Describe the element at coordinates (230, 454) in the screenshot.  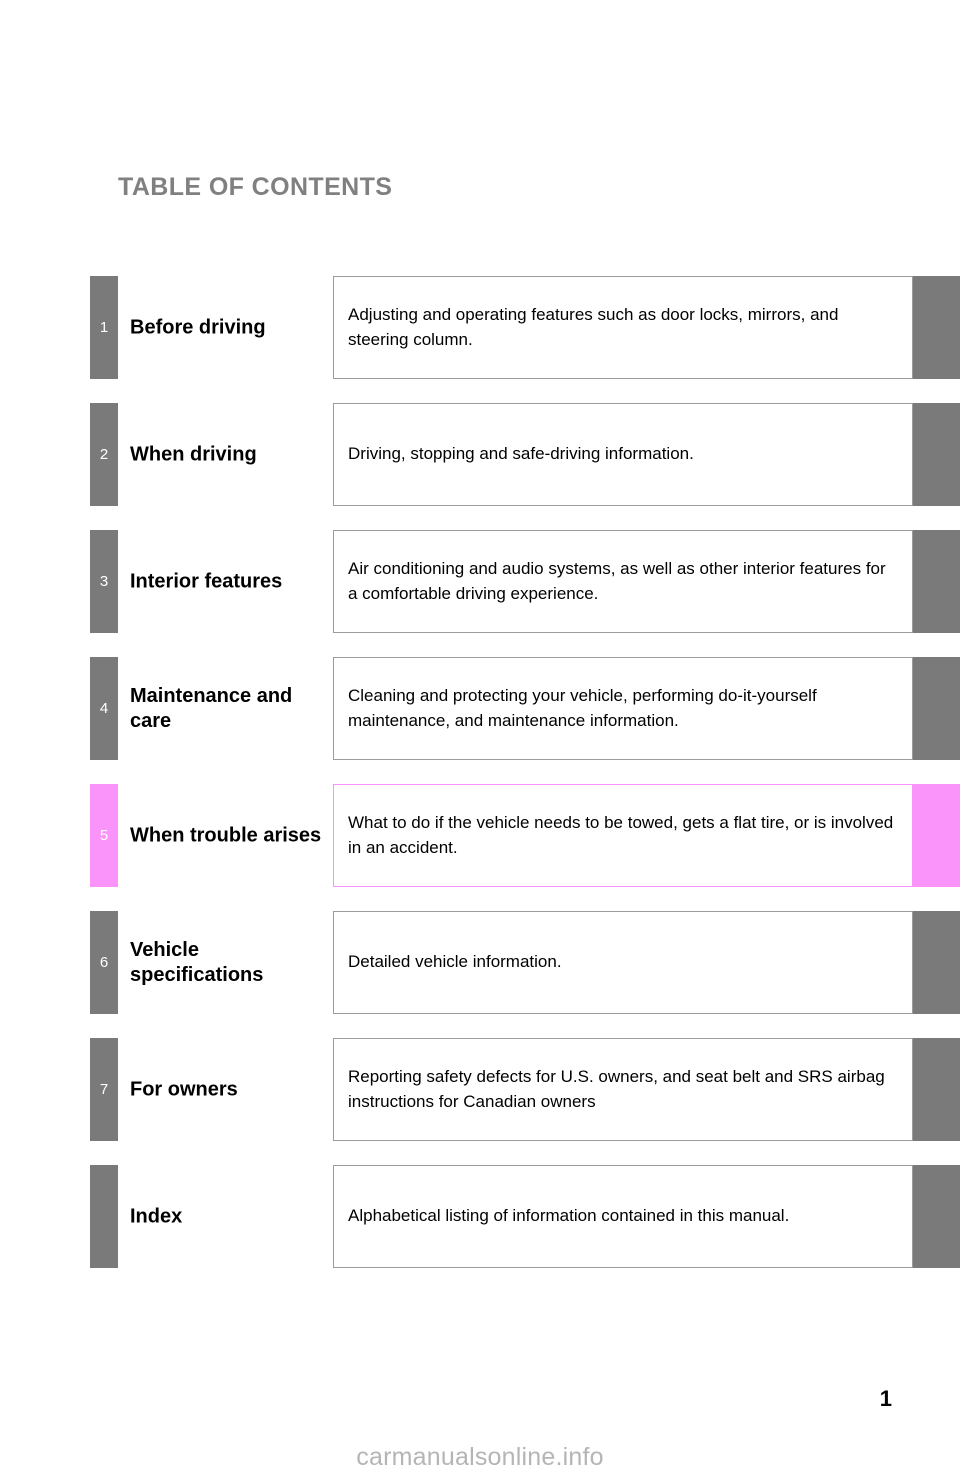
I see `chapter-title: When driving` at that location.